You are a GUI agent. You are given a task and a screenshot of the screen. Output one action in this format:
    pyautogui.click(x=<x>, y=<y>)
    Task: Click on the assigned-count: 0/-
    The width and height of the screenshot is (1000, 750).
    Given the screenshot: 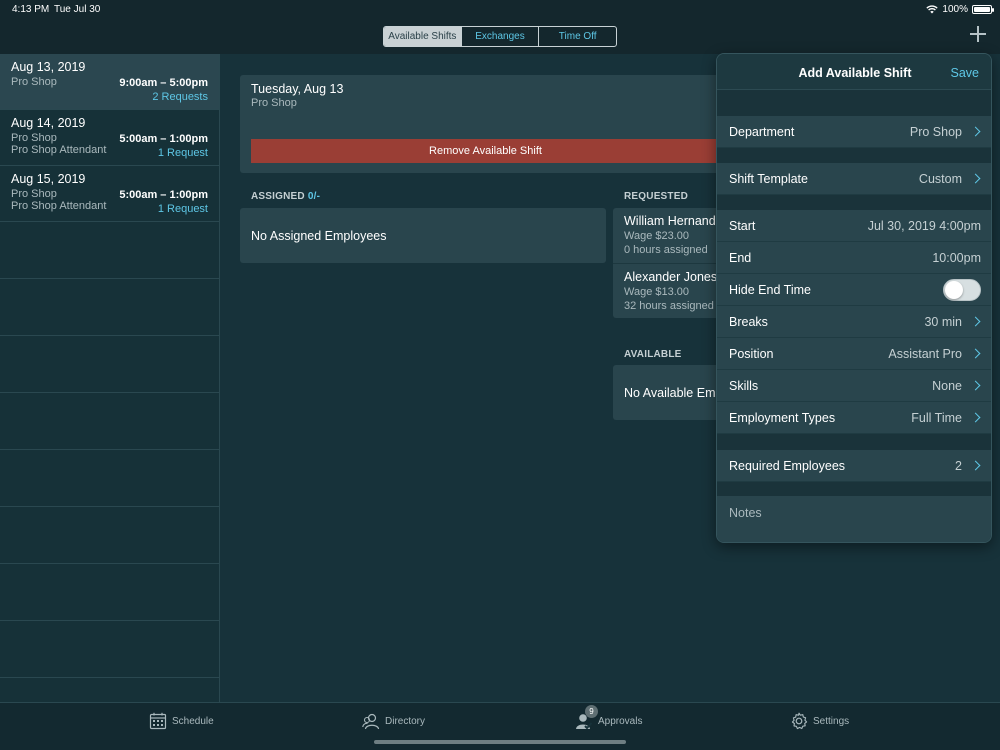 What is the action you would take?
    pyautogui.click(x=314, y=196)
    